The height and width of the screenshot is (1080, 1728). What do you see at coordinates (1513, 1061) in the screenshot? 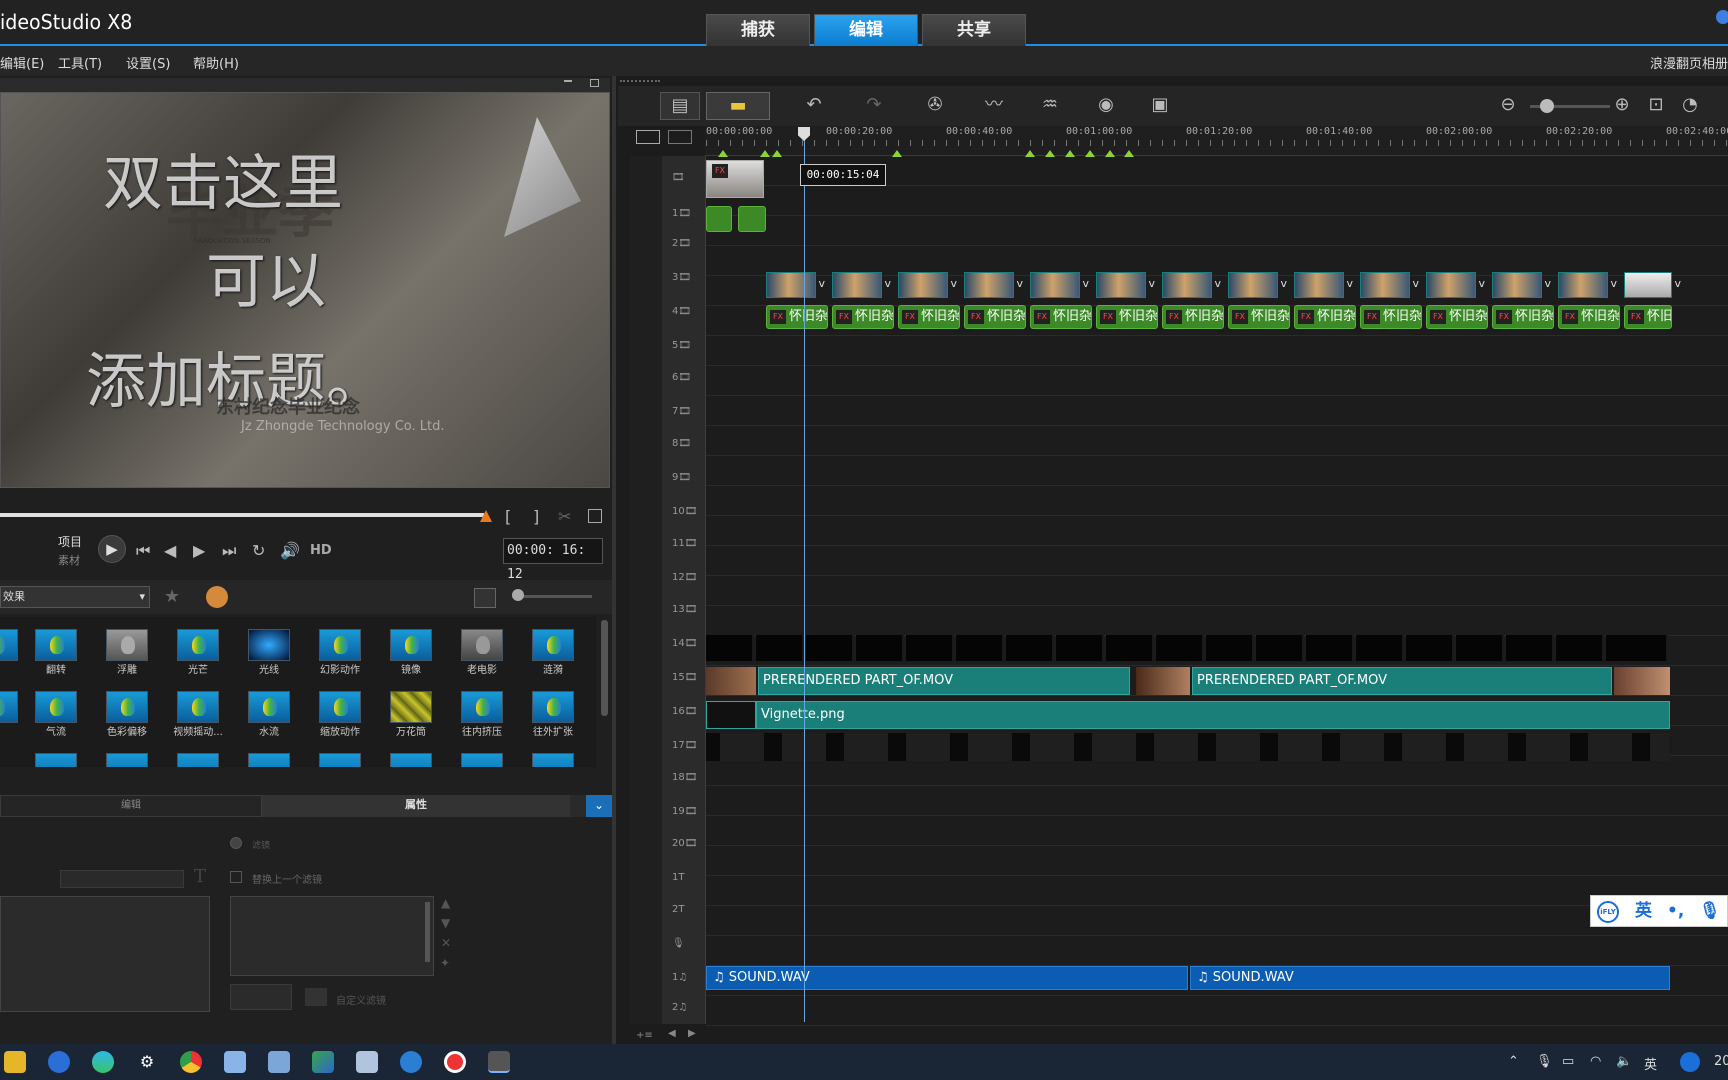
I see `tray-chevron-icon: ⌃` at bounding box center [1513, 1061].